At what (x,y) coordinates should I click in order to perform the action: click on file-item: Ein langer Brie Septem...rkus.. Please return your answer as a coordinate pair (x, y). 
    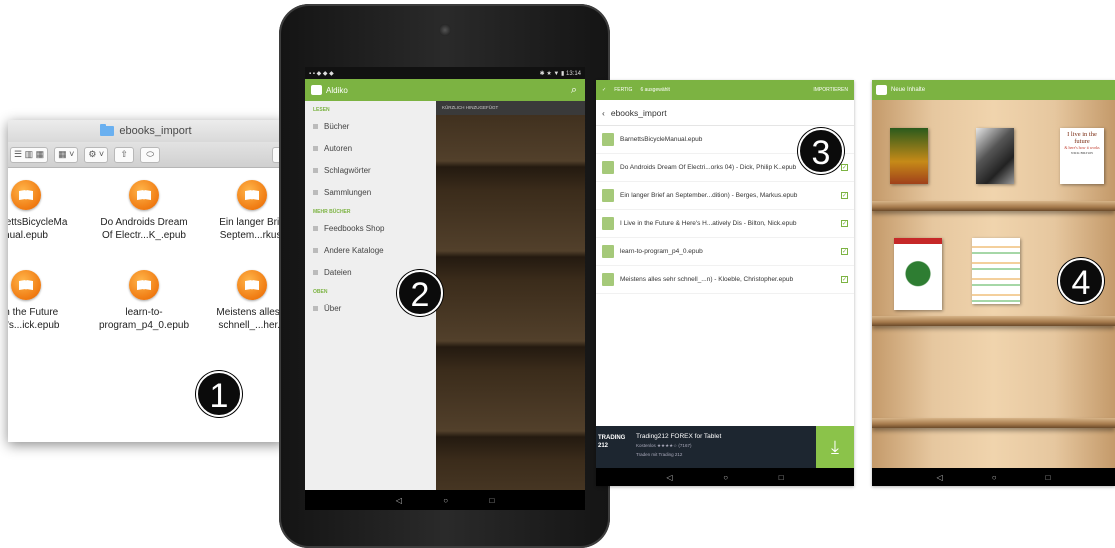
    Looking at the image, I should click on (243, 211).